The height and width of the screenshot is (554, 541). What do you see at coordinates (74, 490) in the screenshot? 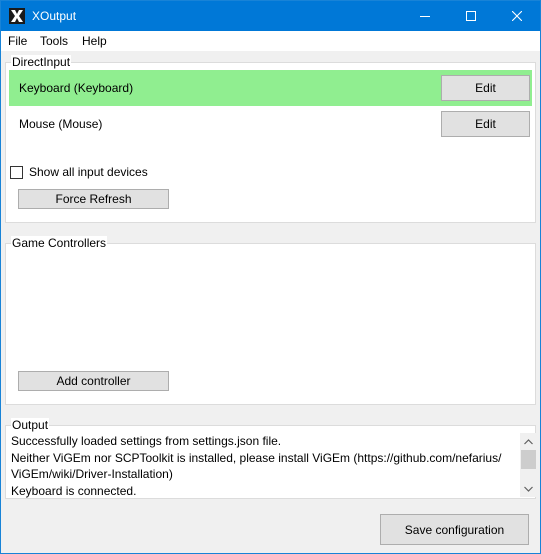
I see `output-line: Keyboard is connected.` at bounding box center [74, 490].